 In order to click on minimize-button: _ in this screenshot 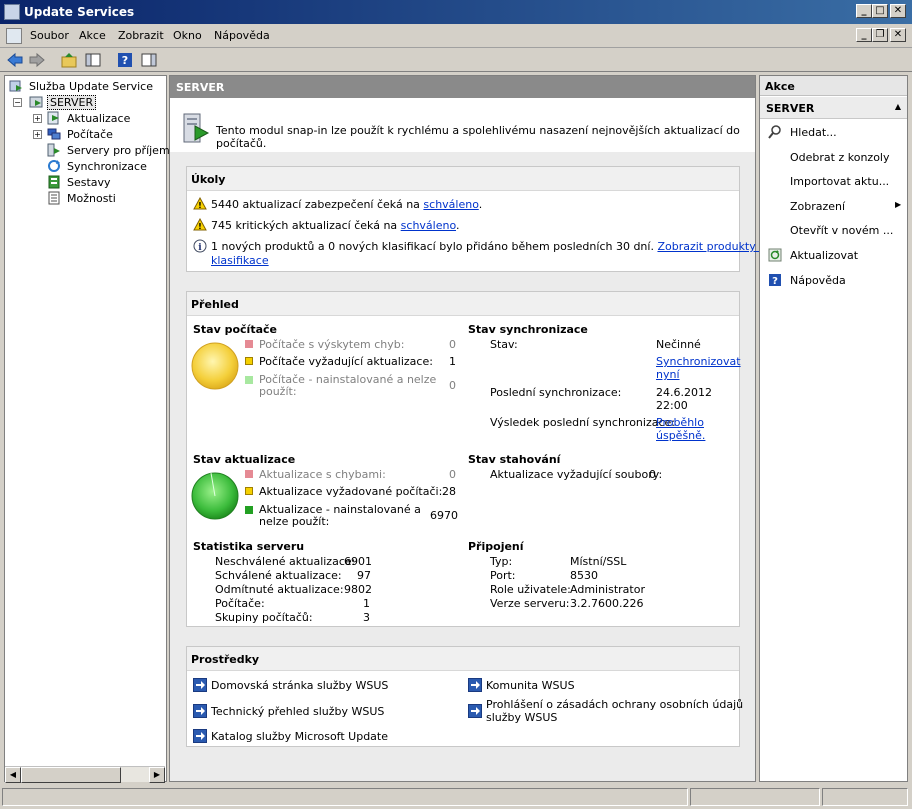, I will do `click(864, 11)`.